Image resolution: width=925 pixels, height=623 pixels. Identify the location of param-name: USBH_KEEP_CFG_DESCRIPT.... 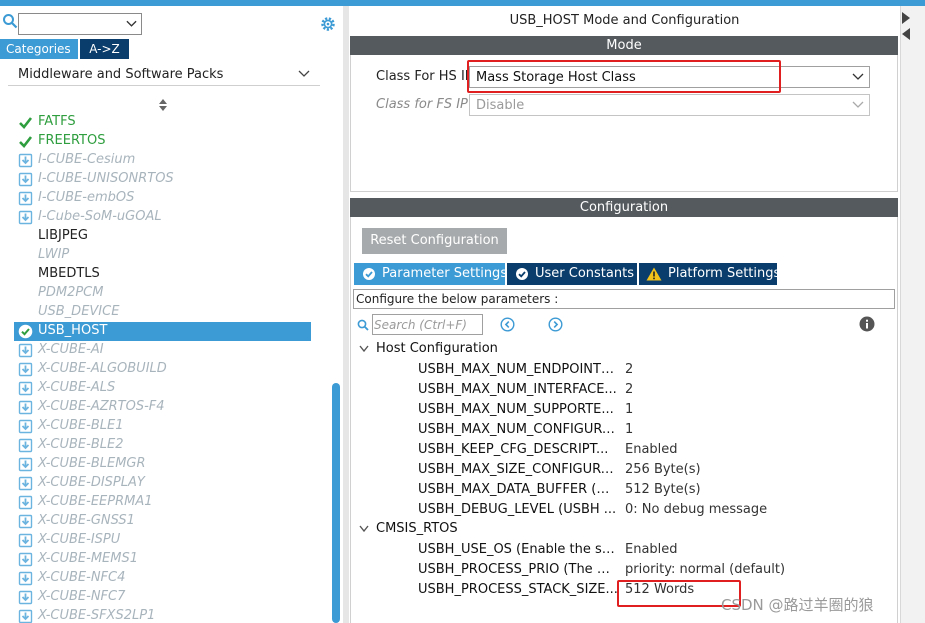
(513, 449).